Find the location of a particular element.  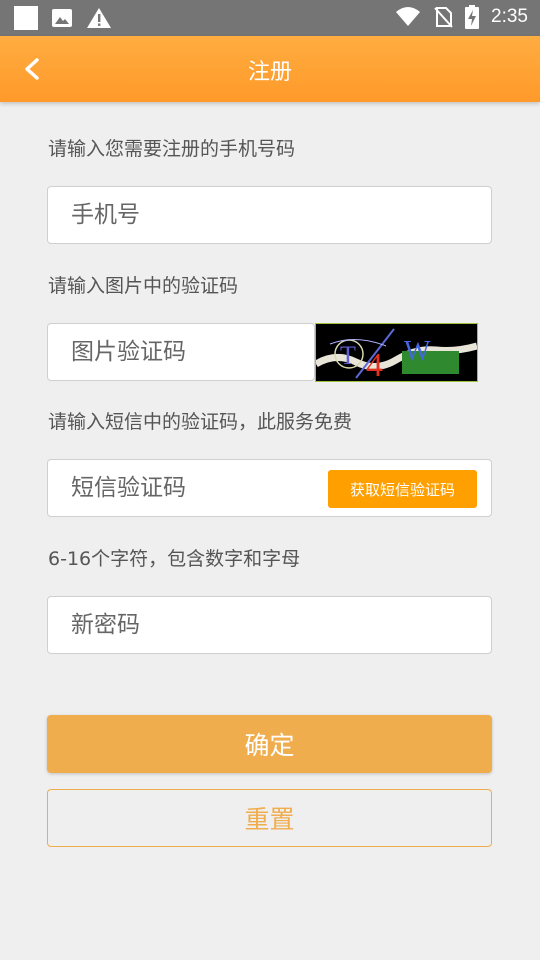

captcha-label: 请输入图片中的验证码 is located at coordinates (143, 286).